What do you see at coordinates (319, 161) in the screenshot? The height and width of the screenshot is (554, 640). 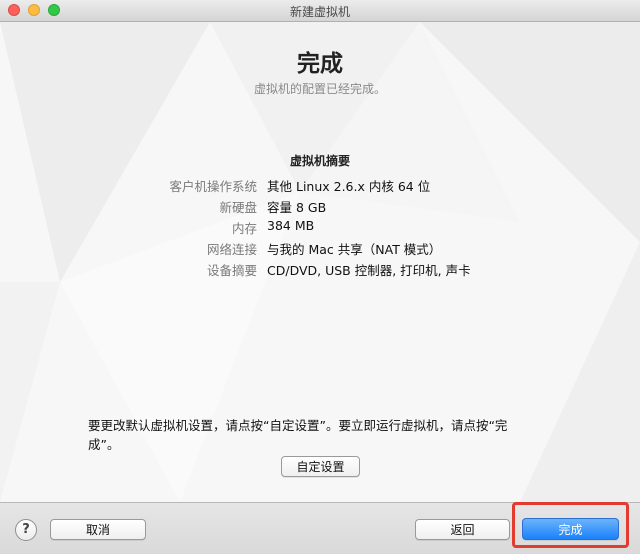 I see `summary-title: 虚拟机摘要` at bounding box center [319, 161].